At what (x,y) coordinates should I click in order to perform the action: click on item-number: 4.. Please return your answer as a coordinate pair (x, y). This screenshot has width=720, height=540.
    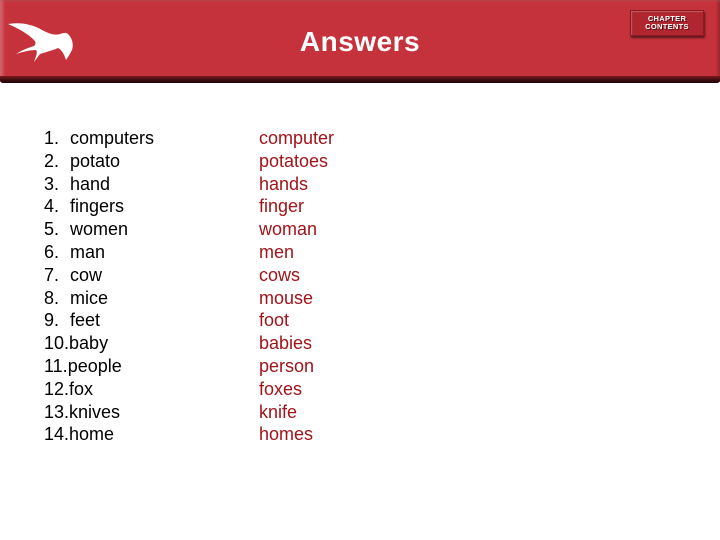
    Looking at the image, I should click on (52, 206).